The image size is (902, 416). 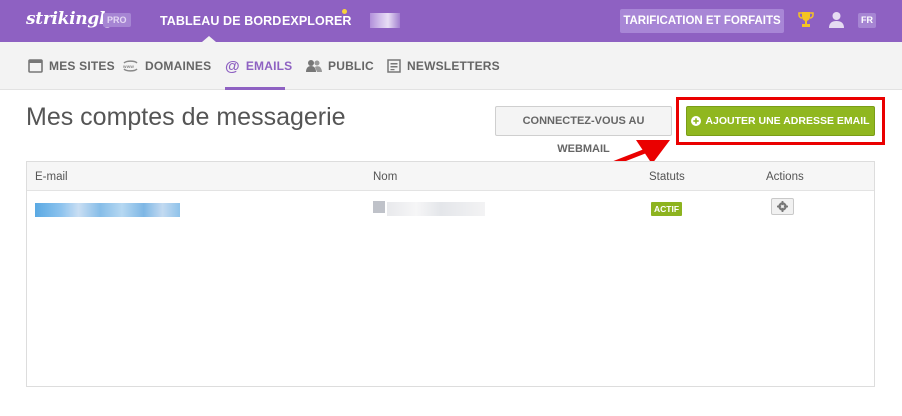 I want to click on name-redacted-tail, so click(x=436, y=209).